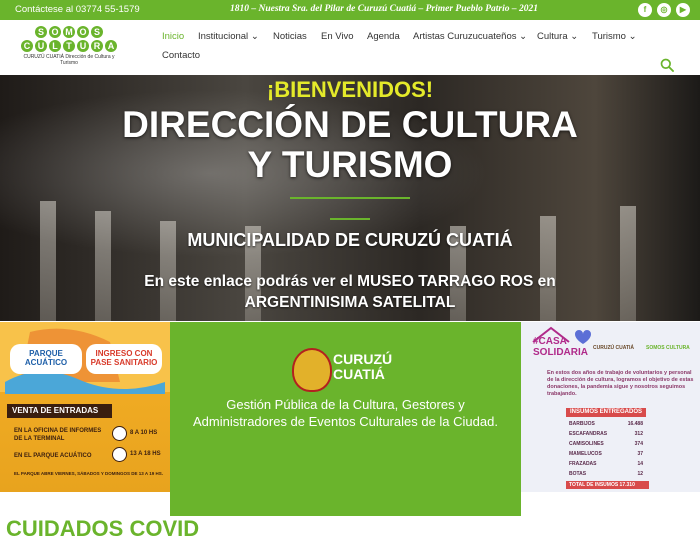 The height and width of the screenshot is (542, 700). I want to click on supply-row: BARBIJOS 16.488, so click(606, 424).